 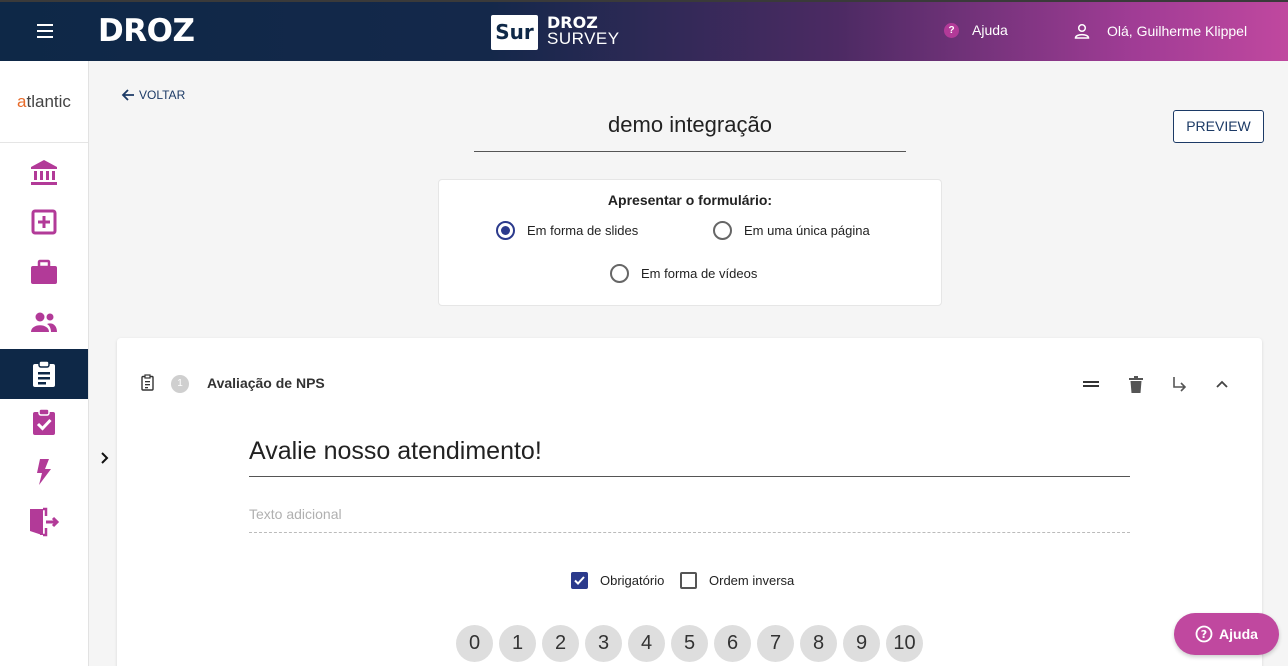 I want to click on nps-option-1: 1, so click(x=517, y=643).